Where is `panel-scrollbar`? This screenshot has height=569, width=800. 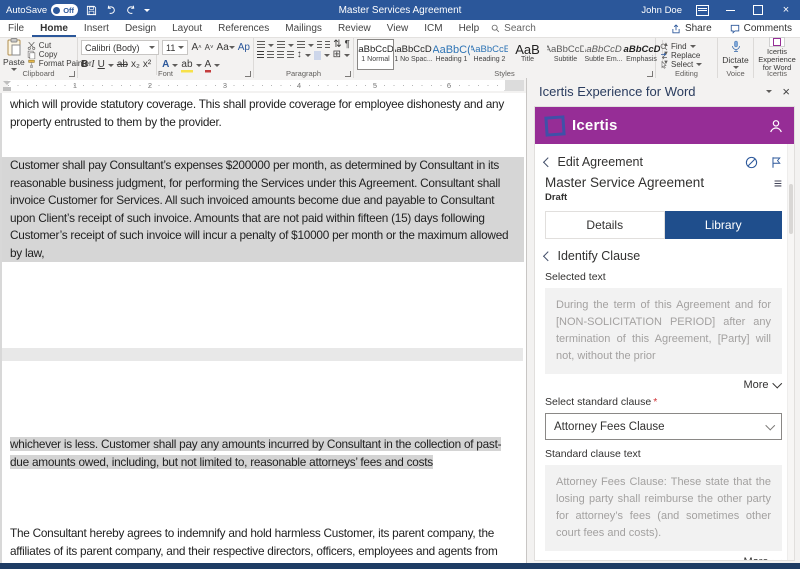
panel-scrollbar is located at coordinates (790, 352).